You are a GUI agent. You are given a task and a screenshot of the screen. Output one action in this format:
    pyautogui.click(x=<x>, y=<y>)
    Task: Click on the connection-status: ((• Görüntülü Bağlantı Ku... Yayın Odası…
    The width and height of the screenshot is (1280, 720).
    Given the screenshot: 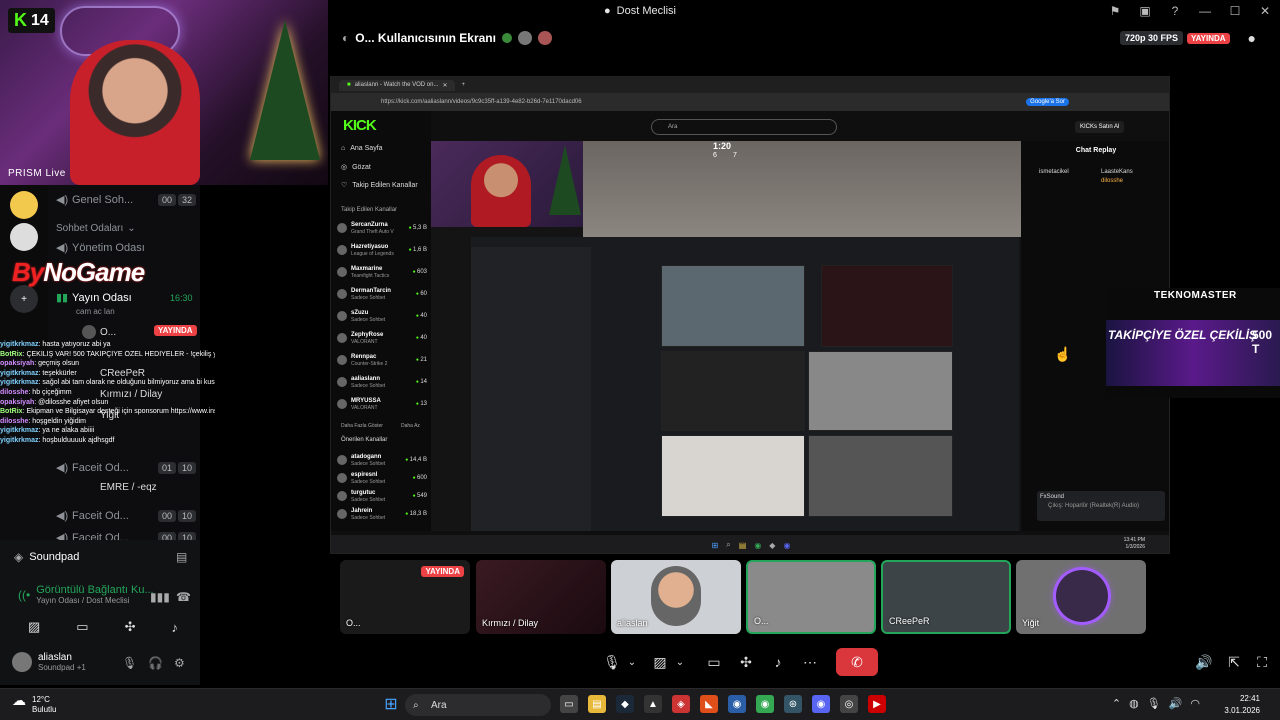 What is the action you would take?
    pyautogui.click(x=86, y=594)
    